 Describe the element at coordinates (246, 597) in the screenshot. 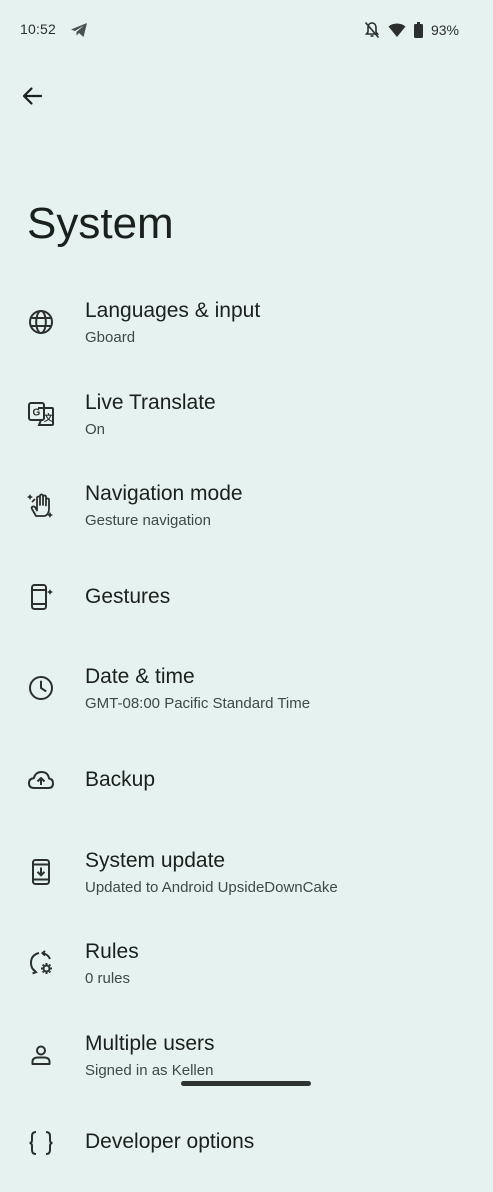

I see `setting-gestures: Gestures` at that location.